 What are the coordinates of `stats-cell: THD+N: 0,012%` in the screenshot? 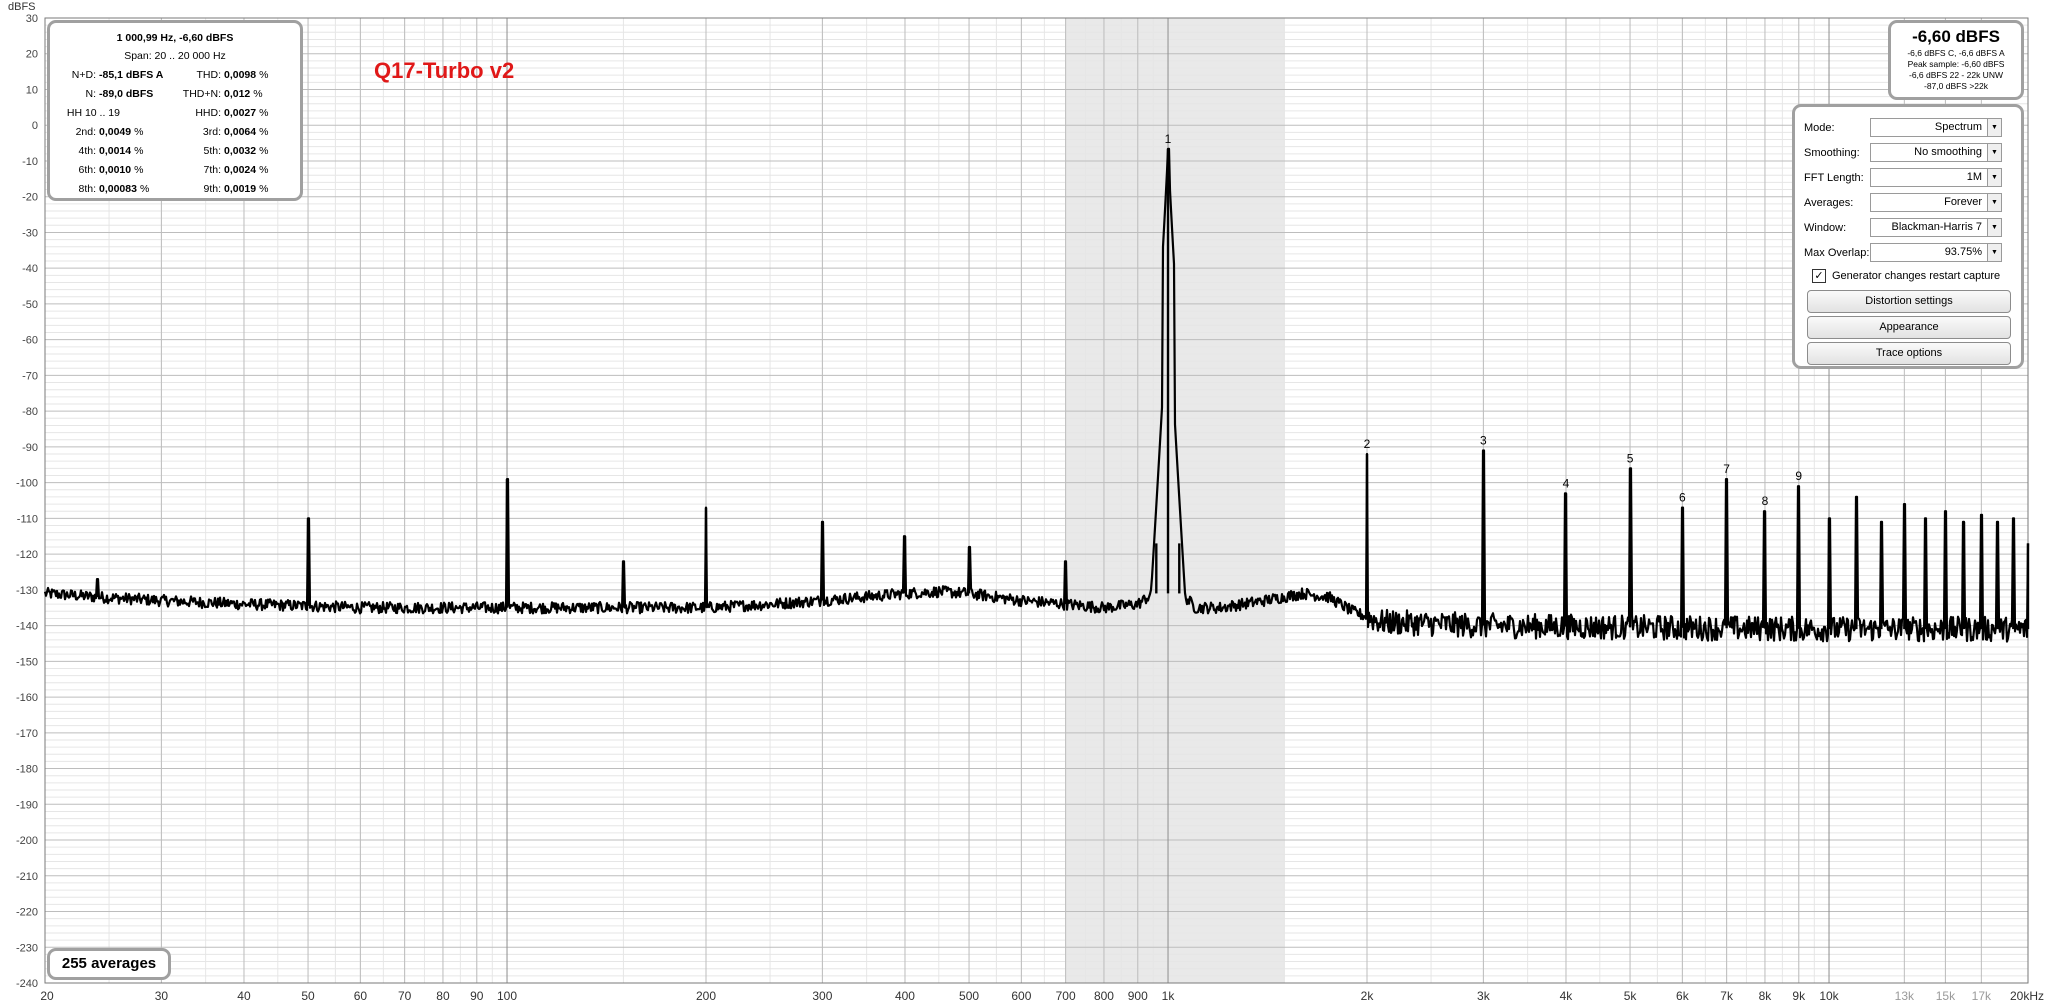 It's located at (232, 94).